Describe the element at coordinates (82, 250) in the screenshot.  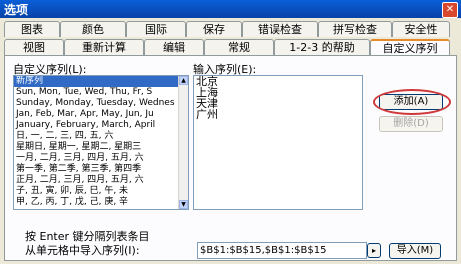
I see `import-label: 从单元格中导入序列(I):` at that location.